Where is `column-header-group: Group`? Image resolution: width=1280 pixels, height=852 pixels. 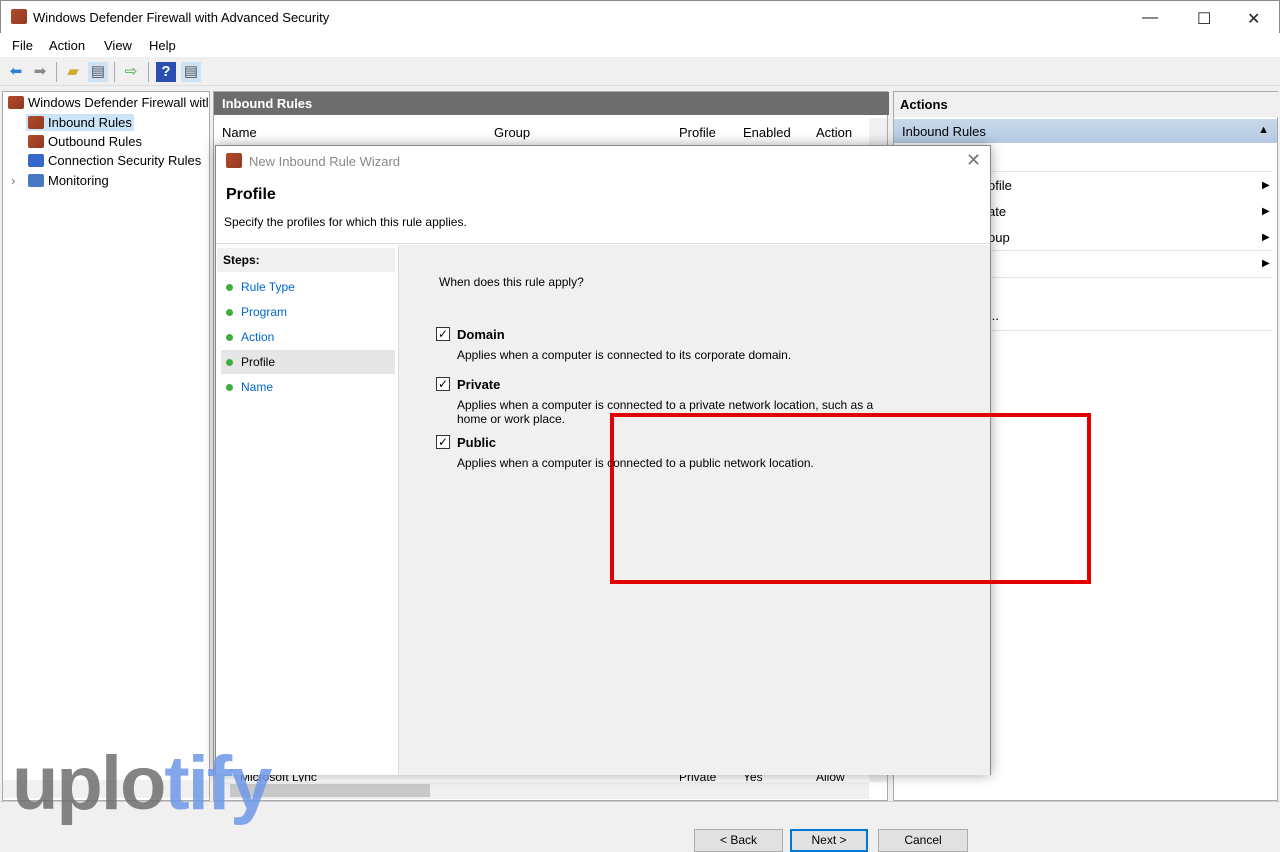
column-header-group: Group is located at coordinates (512, 132).